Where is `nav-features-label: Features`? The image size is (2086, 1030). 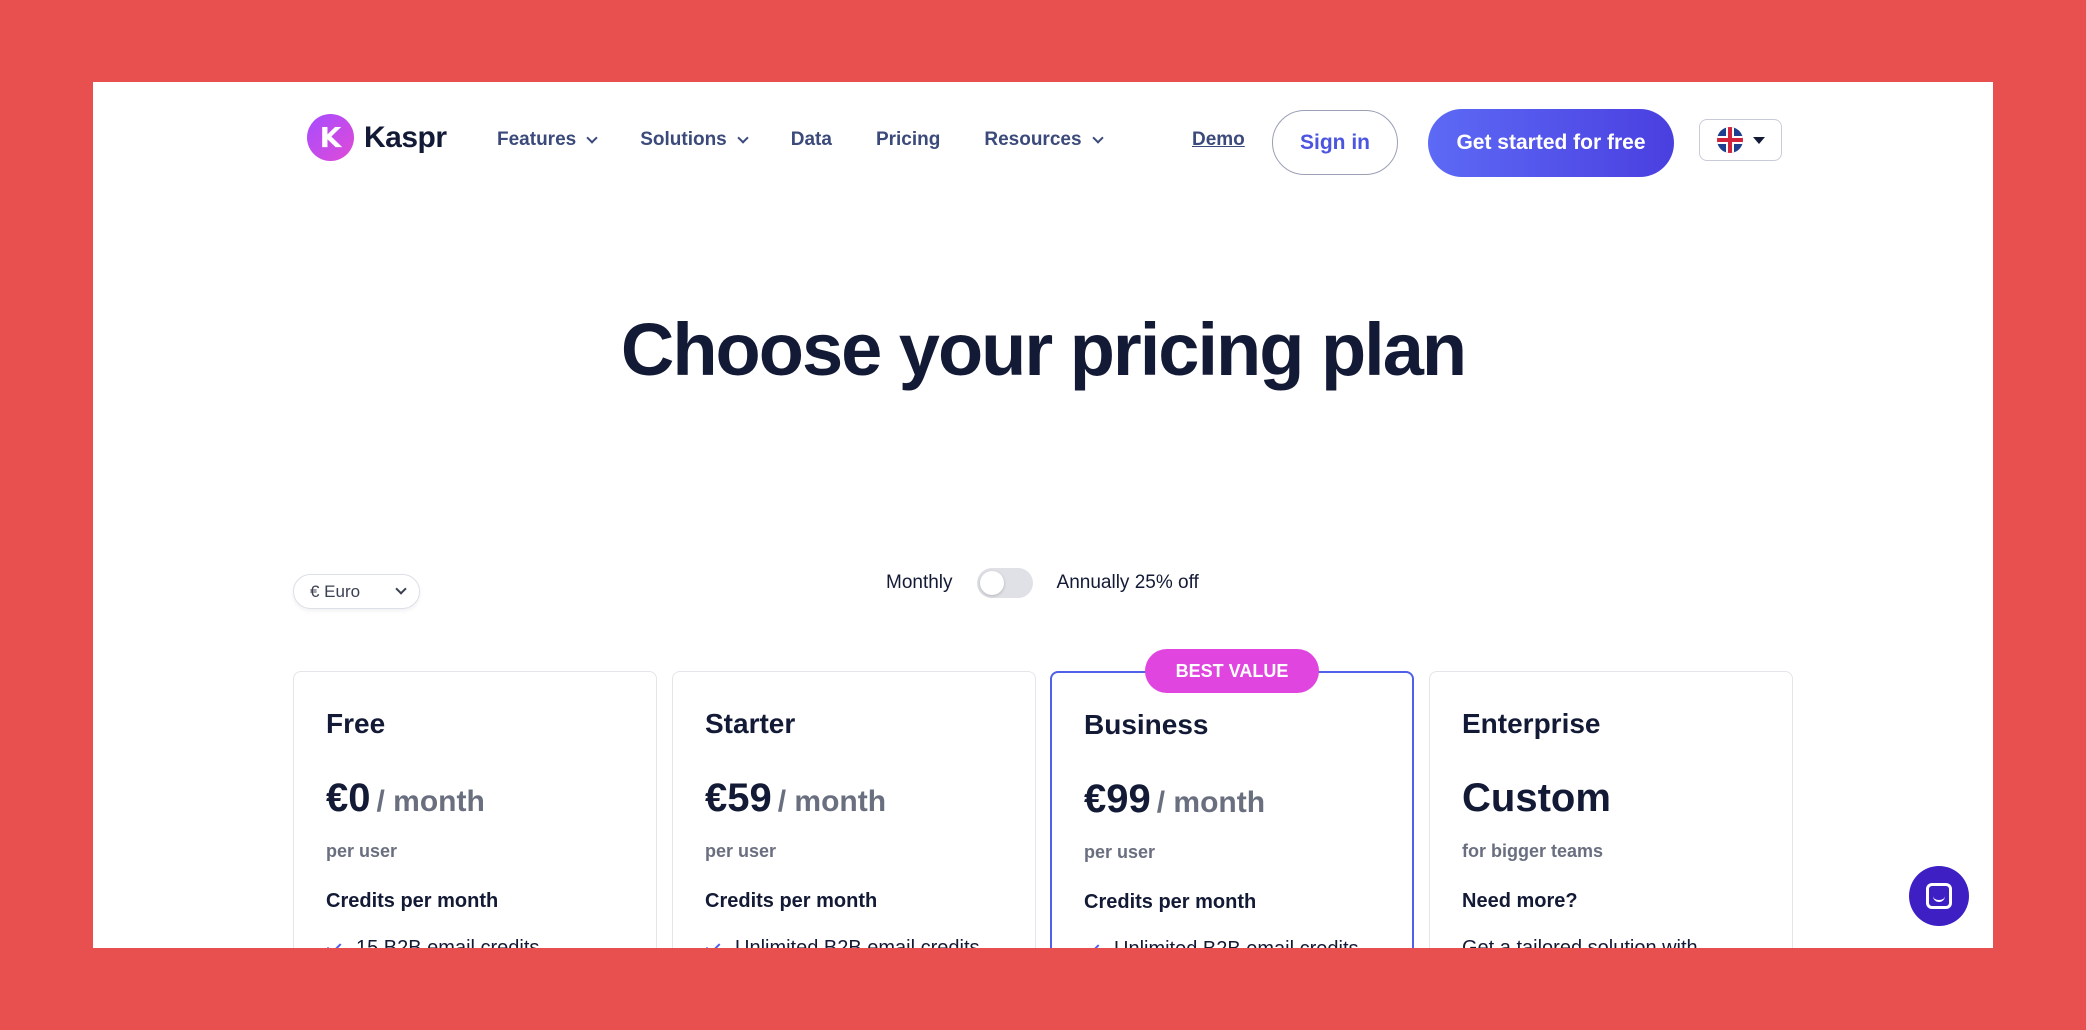 nav-features-label: Features is located at coordinates (537, 139).